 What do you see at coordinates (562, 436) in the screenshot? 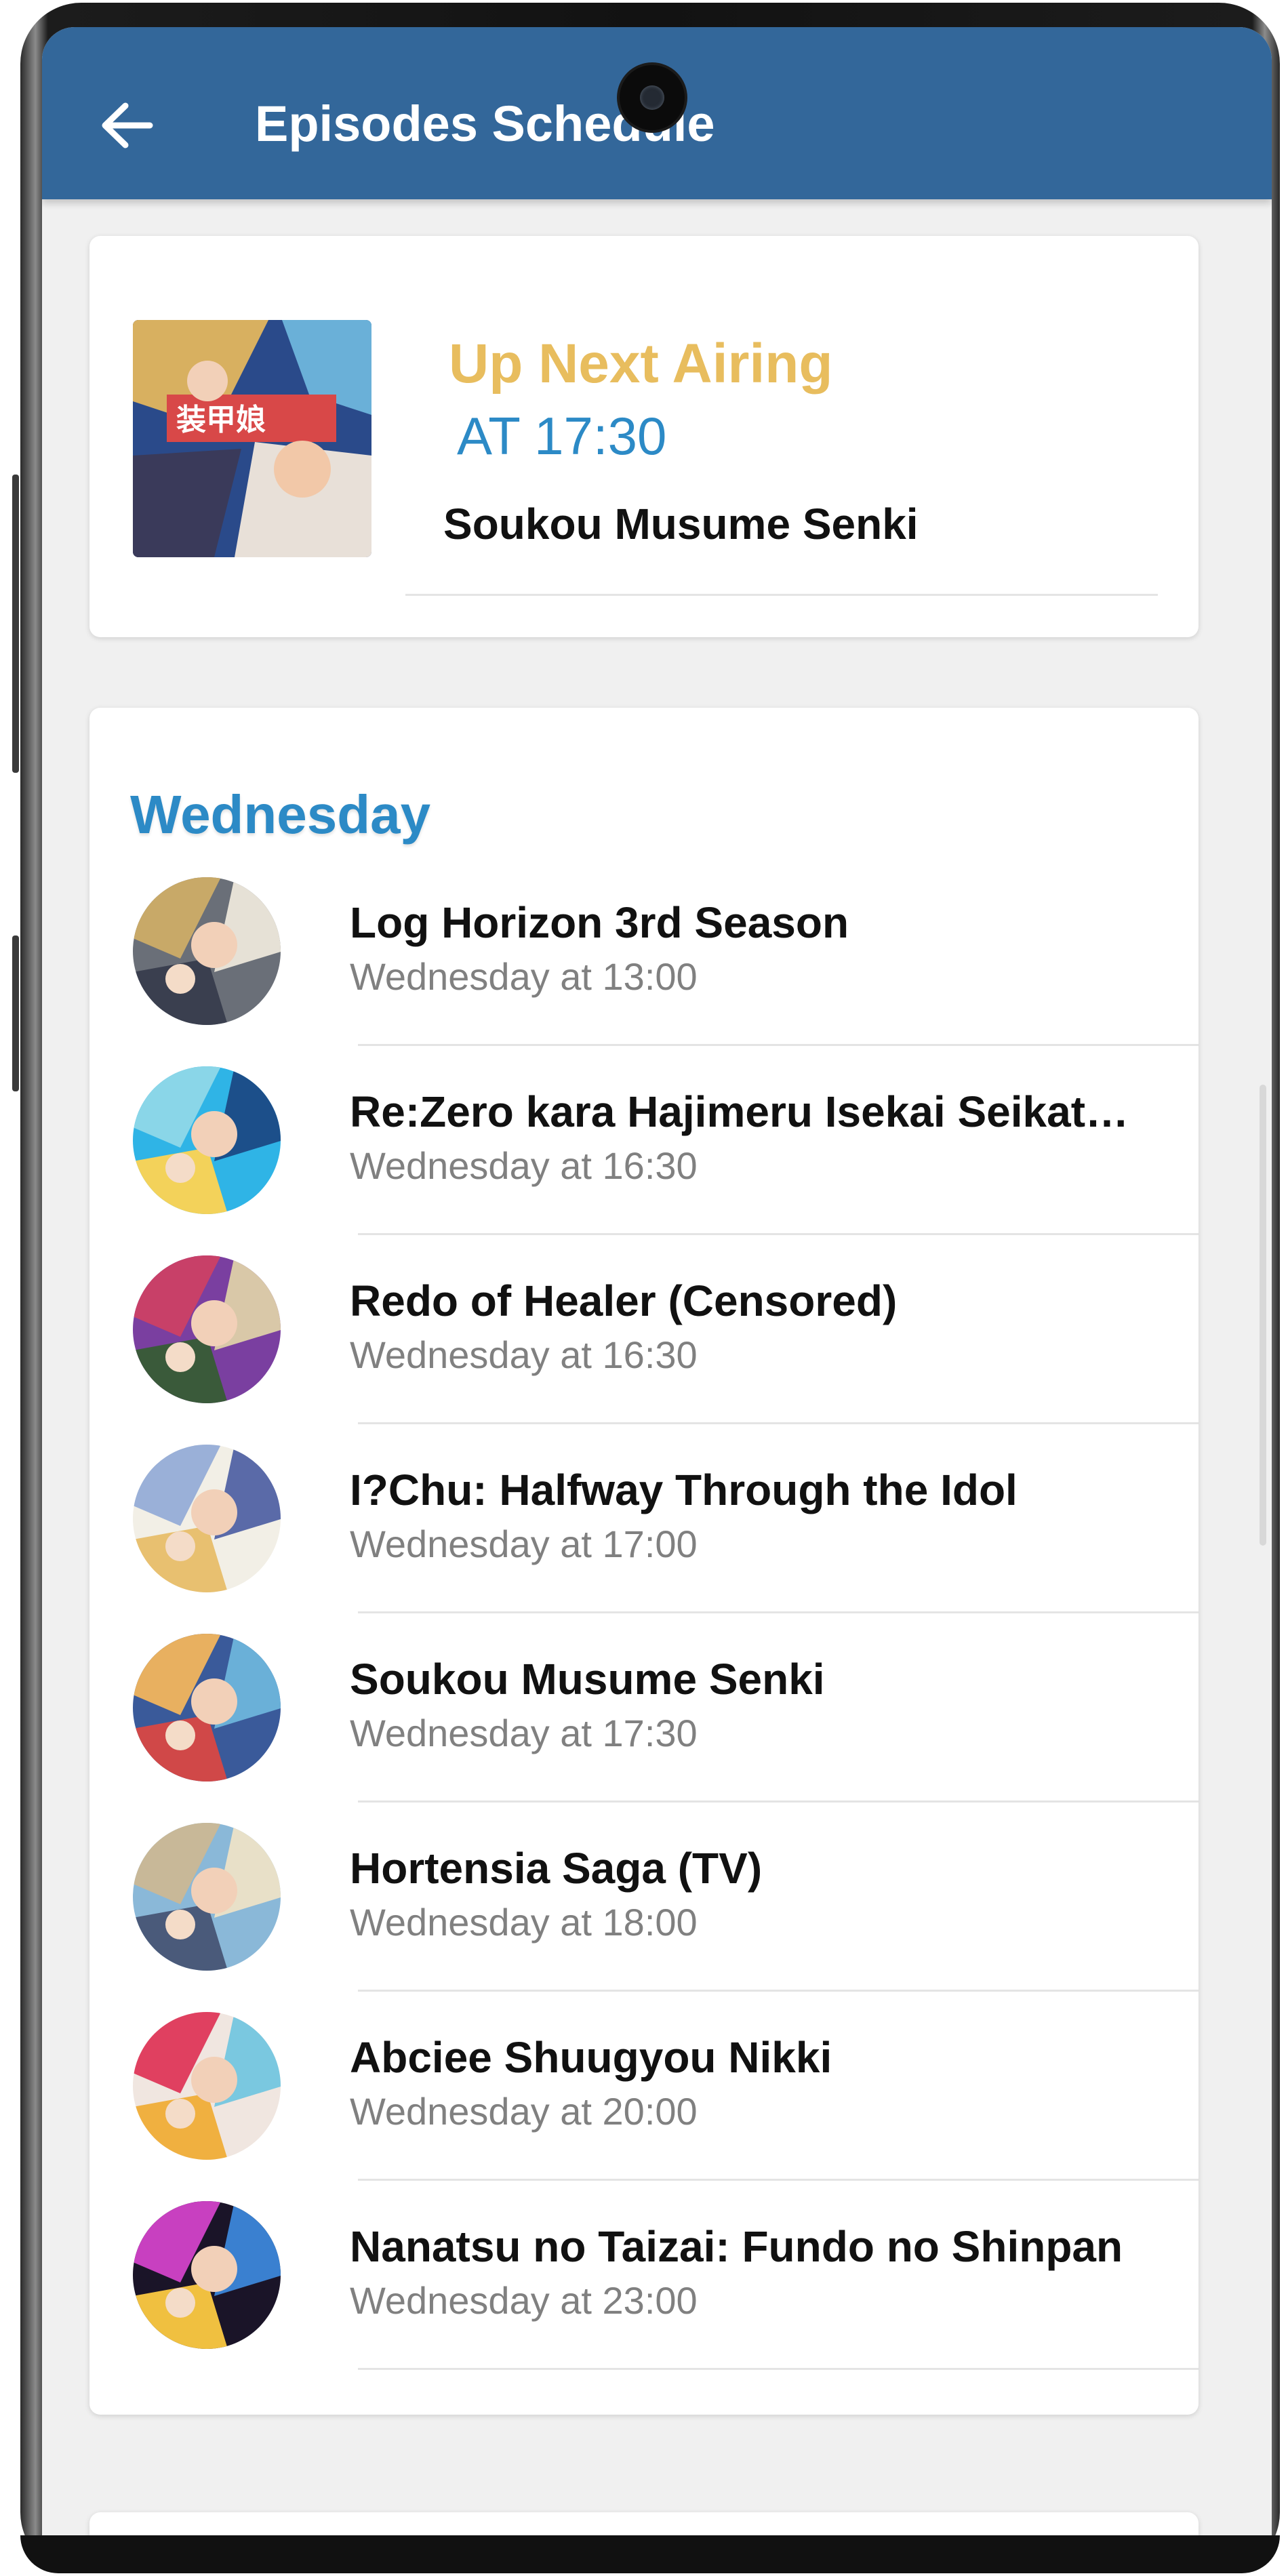
I see `up-next-time: AT 17:30` at bounding box center [562, 436].